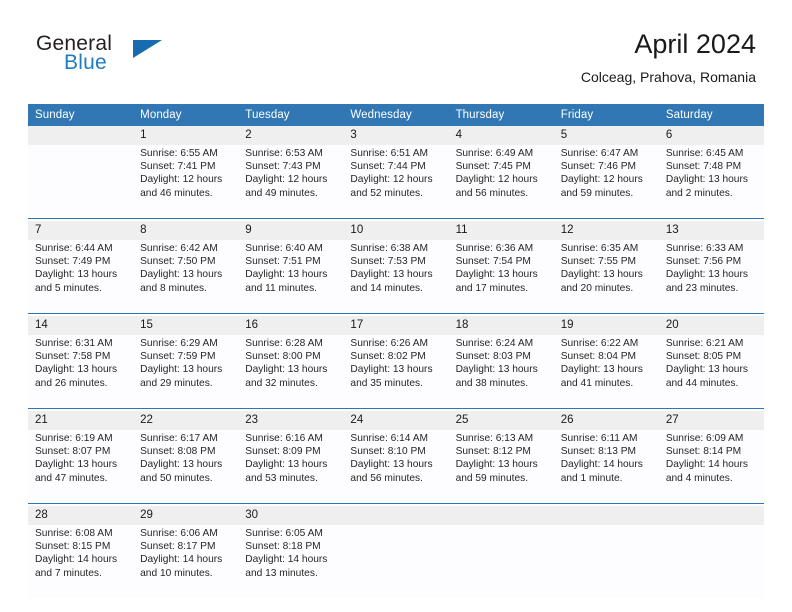 The image size is (792, 612). I want to click on day-number: 24, so click(396, 420).